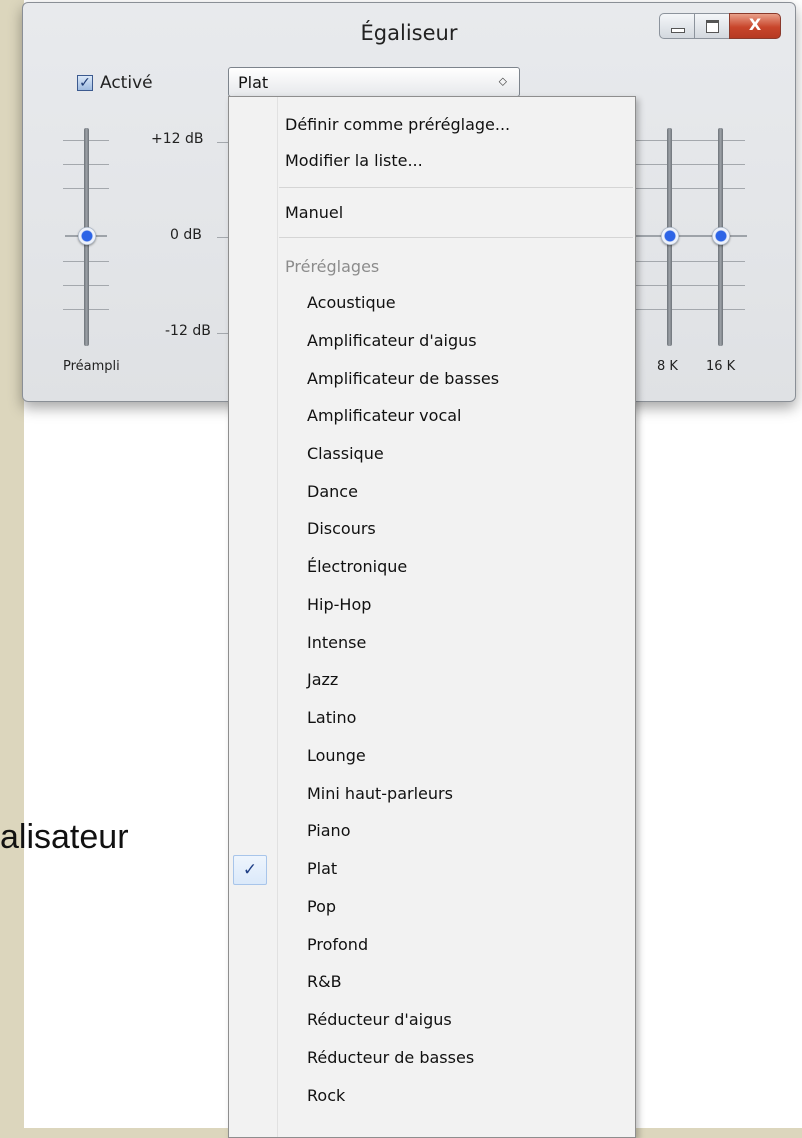 This screenshot has width=802, height=1138. What do you see at coordinates (322, 679) in the screenshot?
I see `menu-item-preset: Jazz` at bounding box center [322, 679].